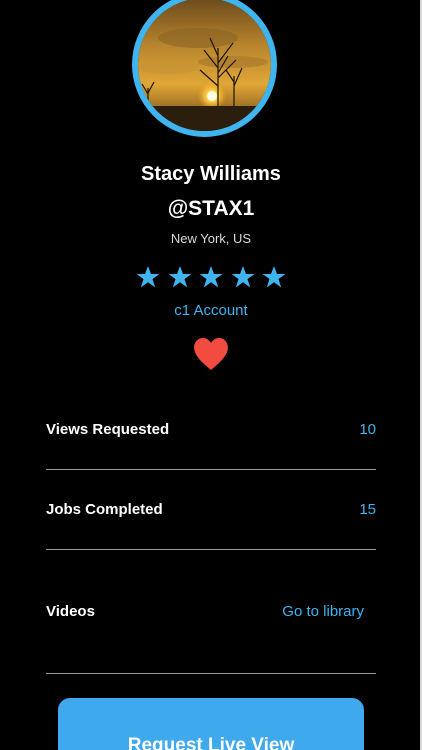 The width and height of the screenshot is (422, 750). What do you see at coordinates (367, 429) in the screenshot?
I see `views-requested-value: 10` at bounding box center [367, 429].